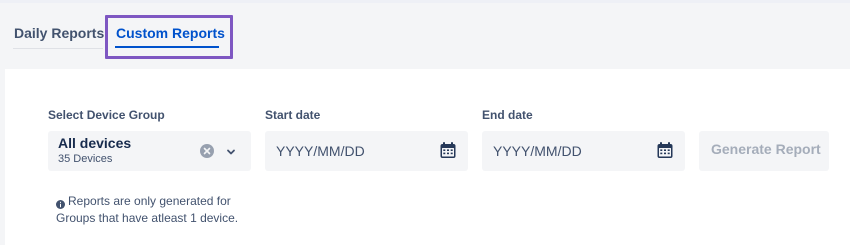 The width and height of the screenshot is (850, 245). I want to click on tab-daily-reports: Daily Reports, so click(59, 33).